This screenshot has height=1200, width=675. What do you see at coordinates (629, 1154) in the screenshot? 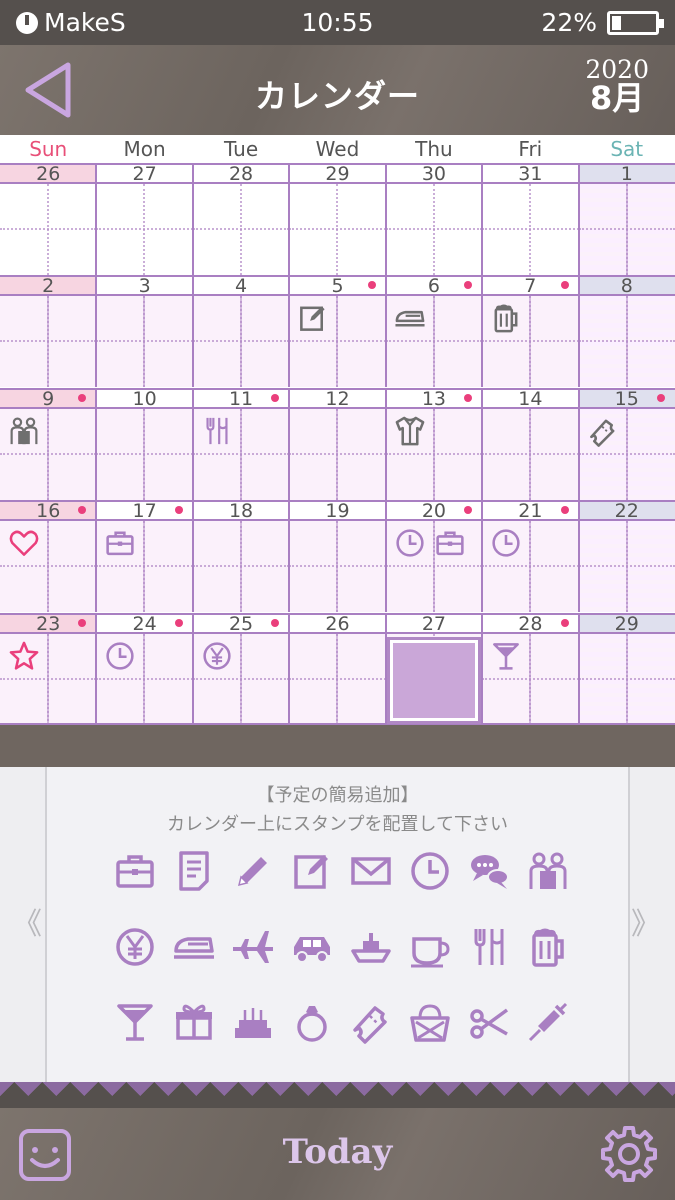
I see `gear-icon` at bounding box center [629, 1154].